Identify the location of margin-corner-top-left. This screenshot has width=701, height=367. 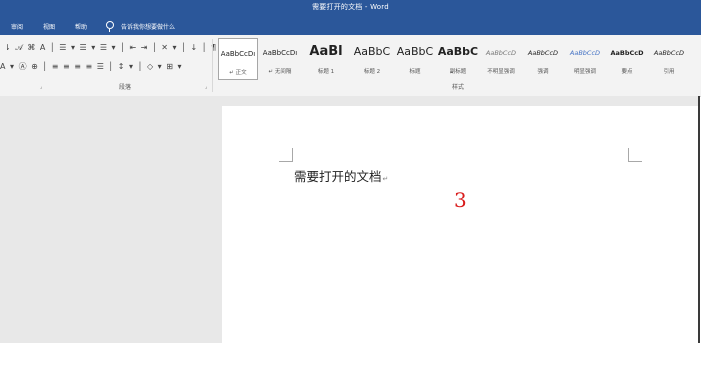
(286, 155).